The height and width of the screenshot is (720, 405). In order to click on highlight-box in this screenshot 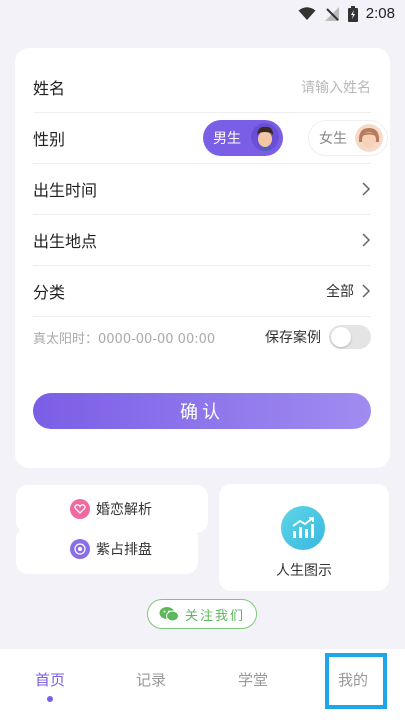, I will do `click(356, 681)`.